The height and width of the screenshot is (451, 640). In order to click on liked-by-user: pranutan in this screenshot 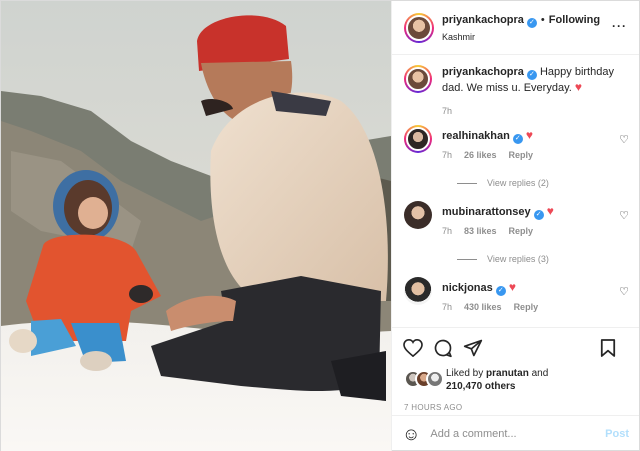, I will do `click(507, 373)`.